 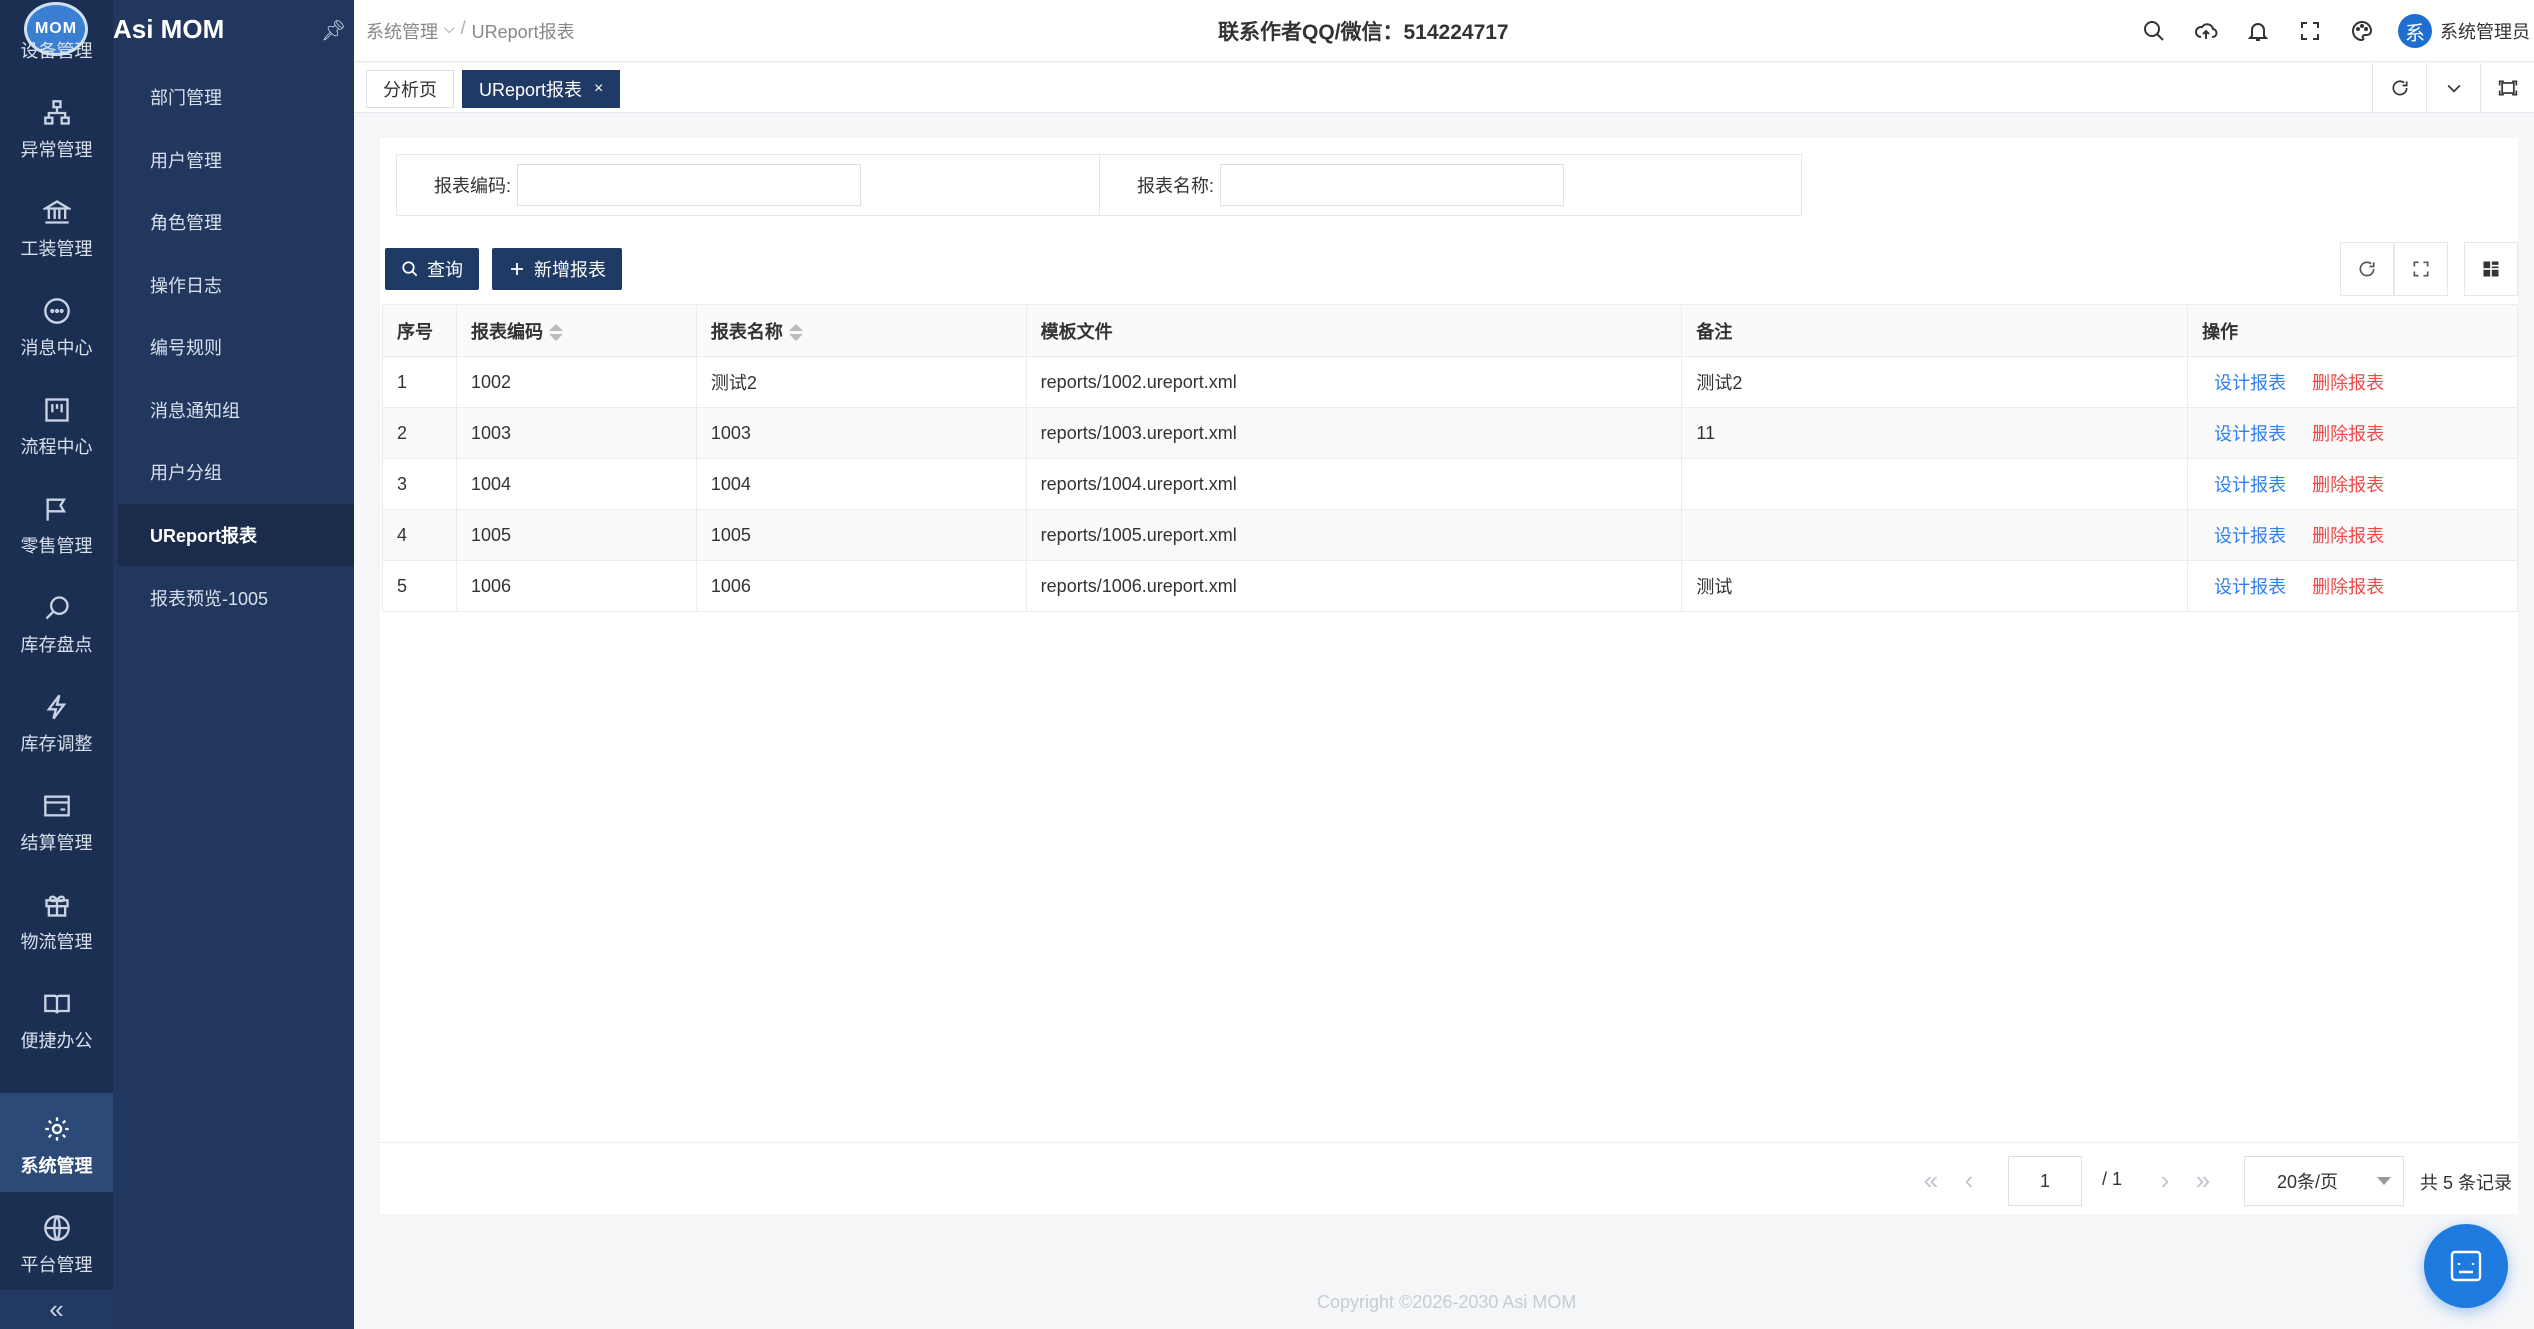 I want to click on query-button: 查询, so click(x=432, y=269).